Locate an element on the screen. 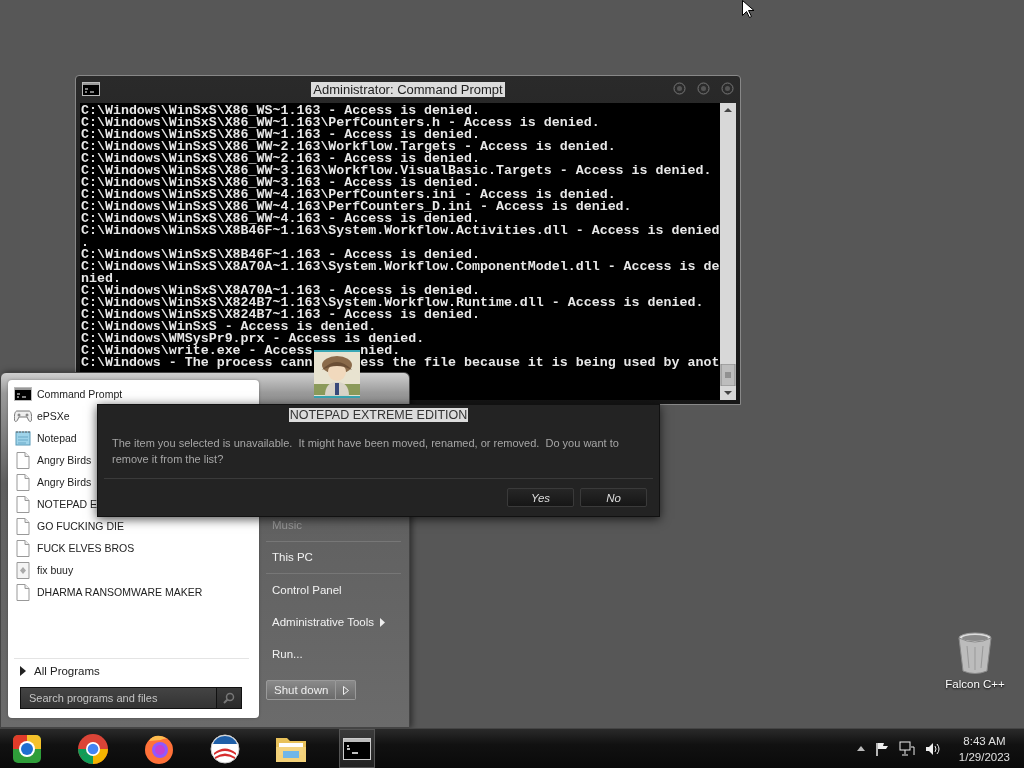 This screenshot has height=768, width=1024. scroll-thumb is located at coordinates (728, 375).